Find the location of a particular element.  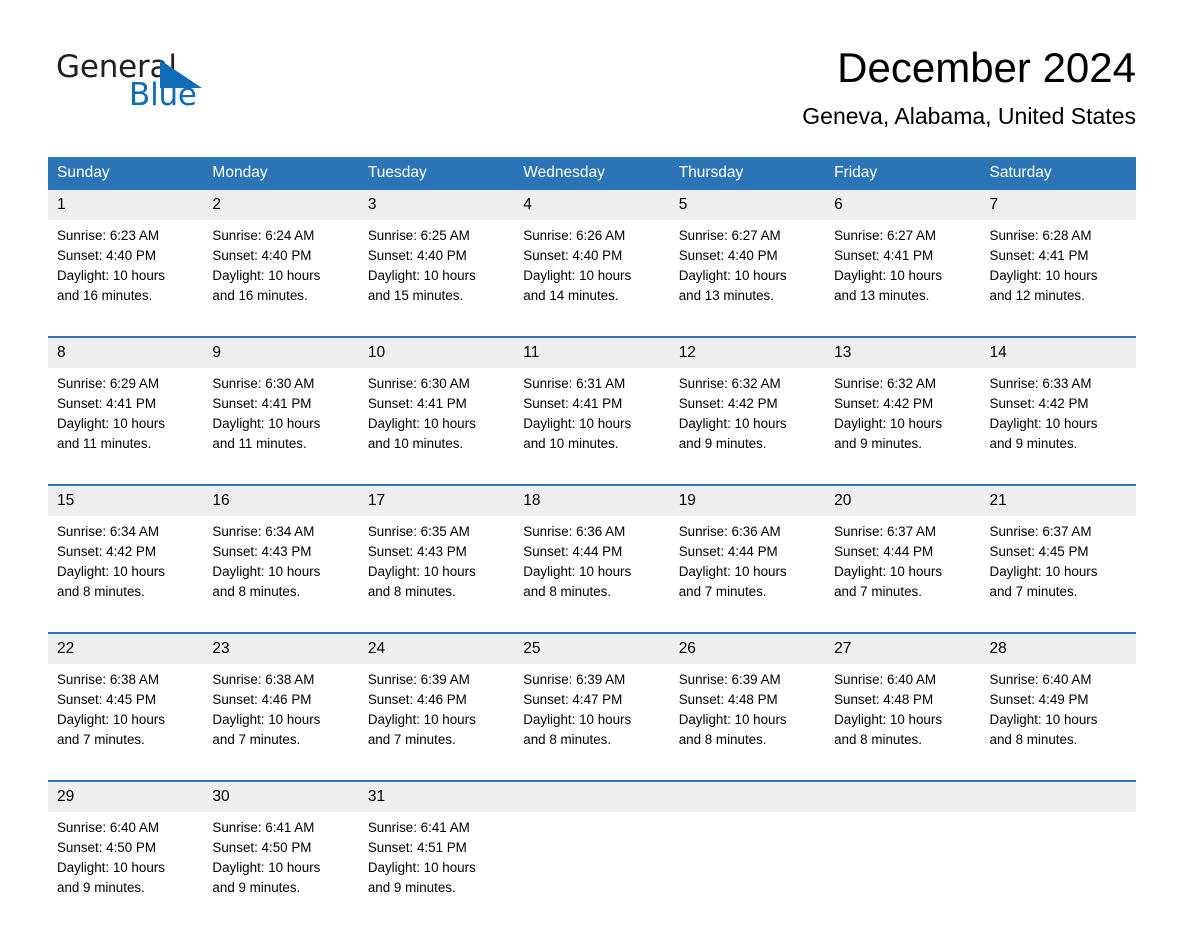

day-number: 10 is located at coordinates (436, 352).